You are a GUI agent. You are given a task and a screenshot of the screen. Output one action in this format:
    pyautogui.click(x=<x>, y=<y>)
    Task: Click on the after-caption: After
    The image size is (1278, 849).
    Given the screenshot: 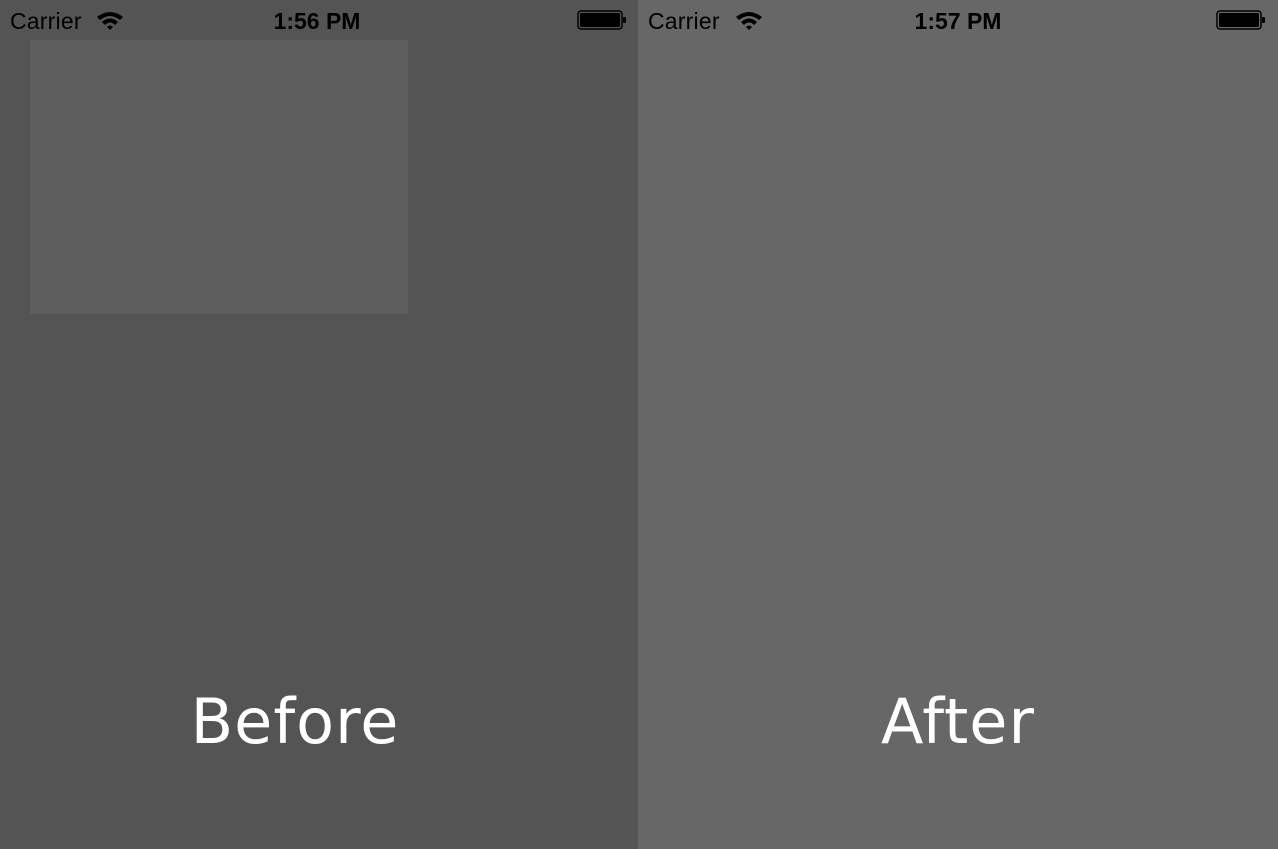 What is the action you would take?
    pyautogui.click(x=958, y=721)
    